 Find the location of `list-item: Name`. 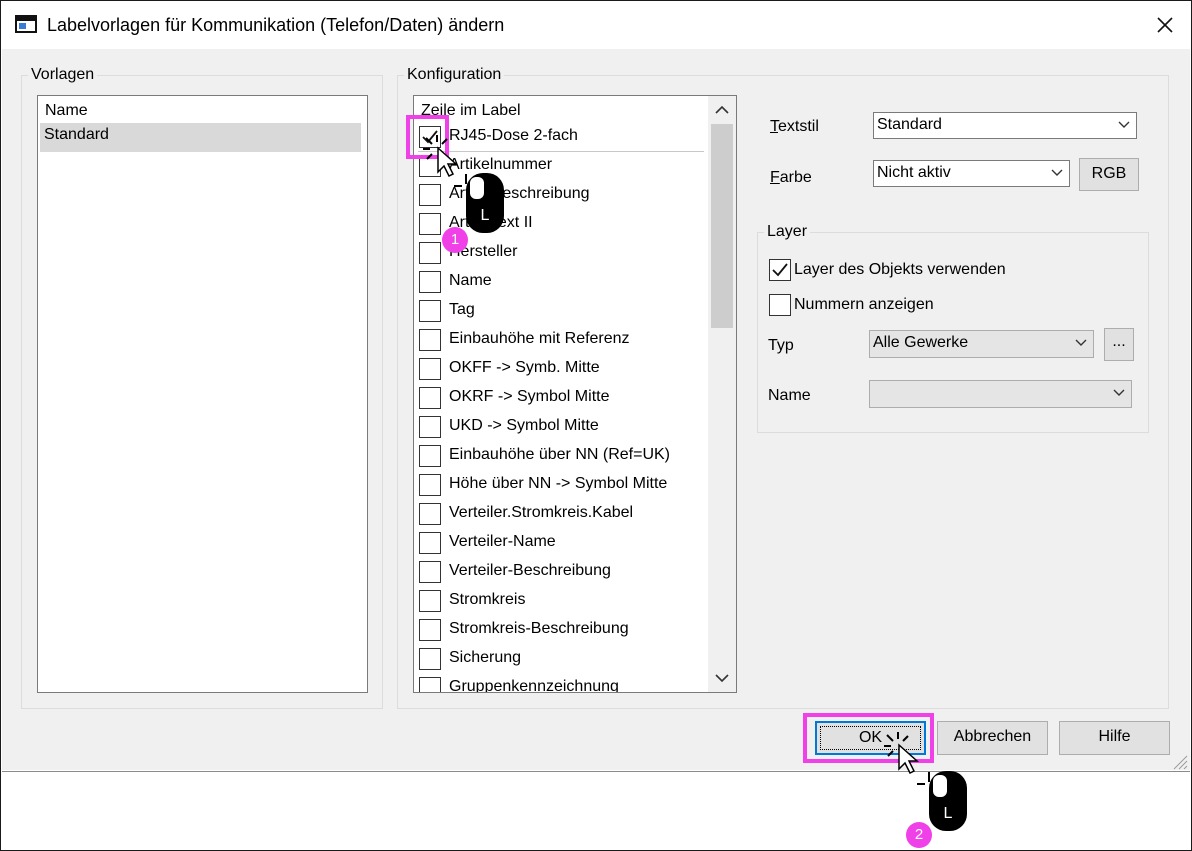

list-item: Name is located at coordinates (563, 281).